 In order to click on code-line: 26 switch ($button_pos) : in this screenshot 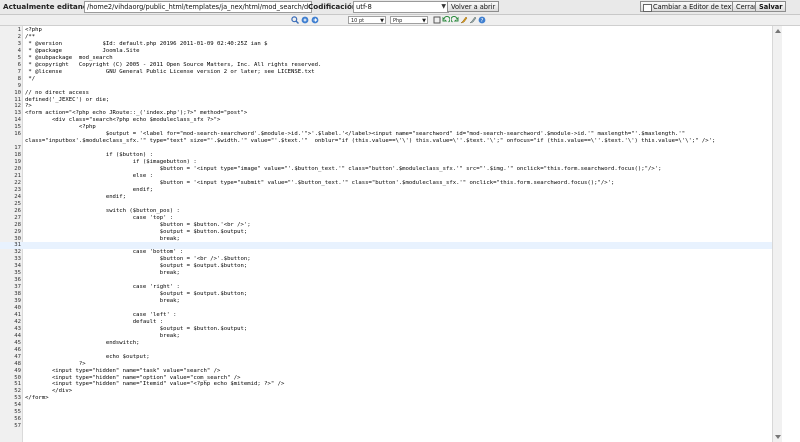, I will do `click(386, 211)`.